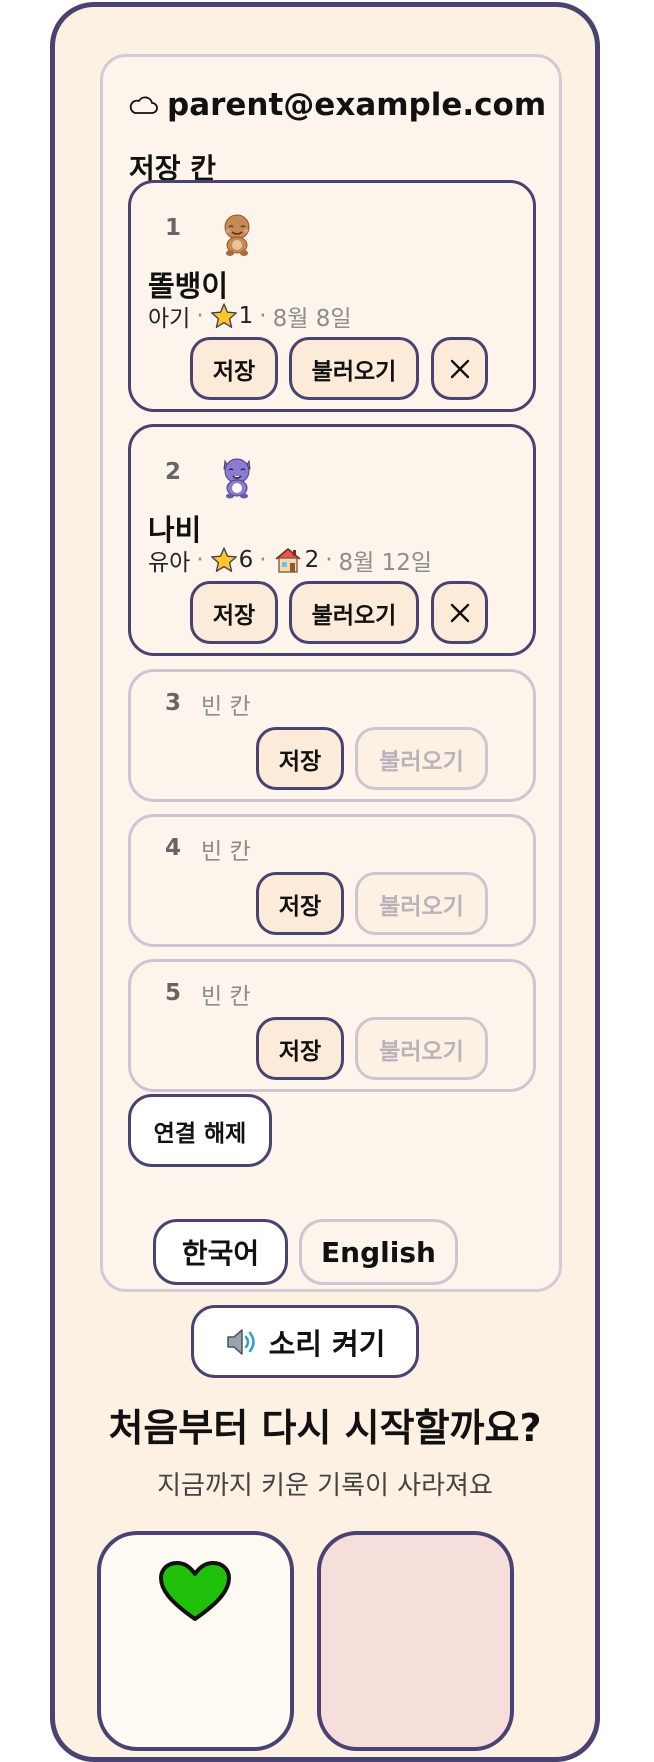 The image size is (654, 1762). What do you see at coordinates (357, 105) in the screenshot?
I see `account-email: parent@example.com` at bounding box center [357, 105].